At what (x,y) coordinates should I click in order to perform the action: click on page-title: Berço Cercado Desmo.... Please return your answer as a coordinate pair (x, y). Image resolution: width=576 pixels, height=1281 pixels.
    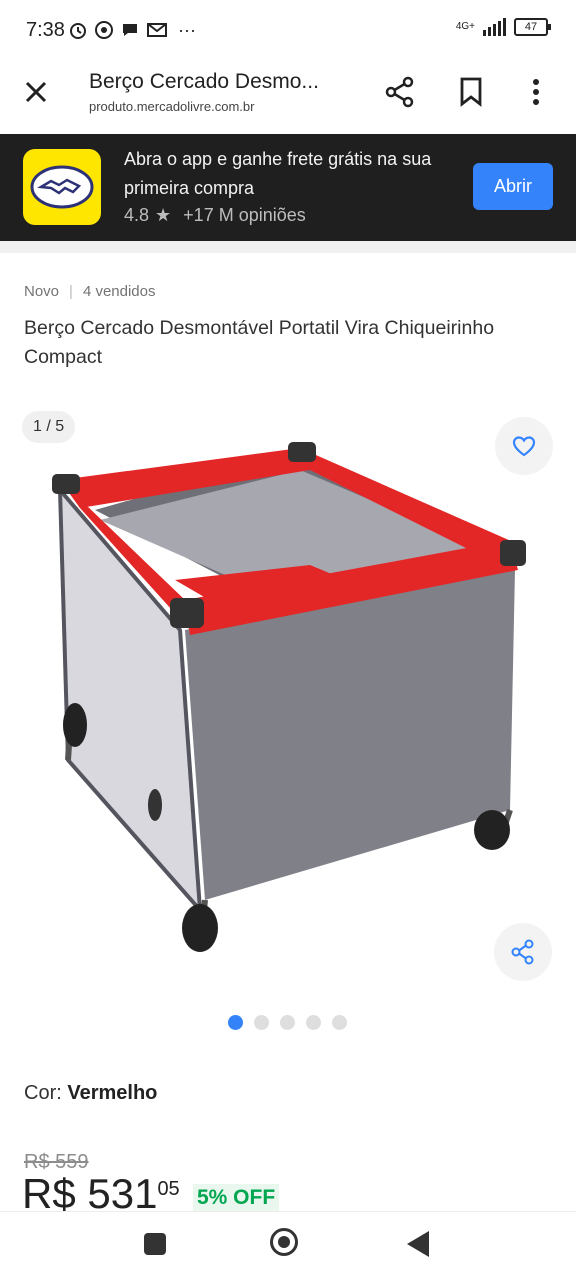
    Looking at the image, I should click on (204, 81).